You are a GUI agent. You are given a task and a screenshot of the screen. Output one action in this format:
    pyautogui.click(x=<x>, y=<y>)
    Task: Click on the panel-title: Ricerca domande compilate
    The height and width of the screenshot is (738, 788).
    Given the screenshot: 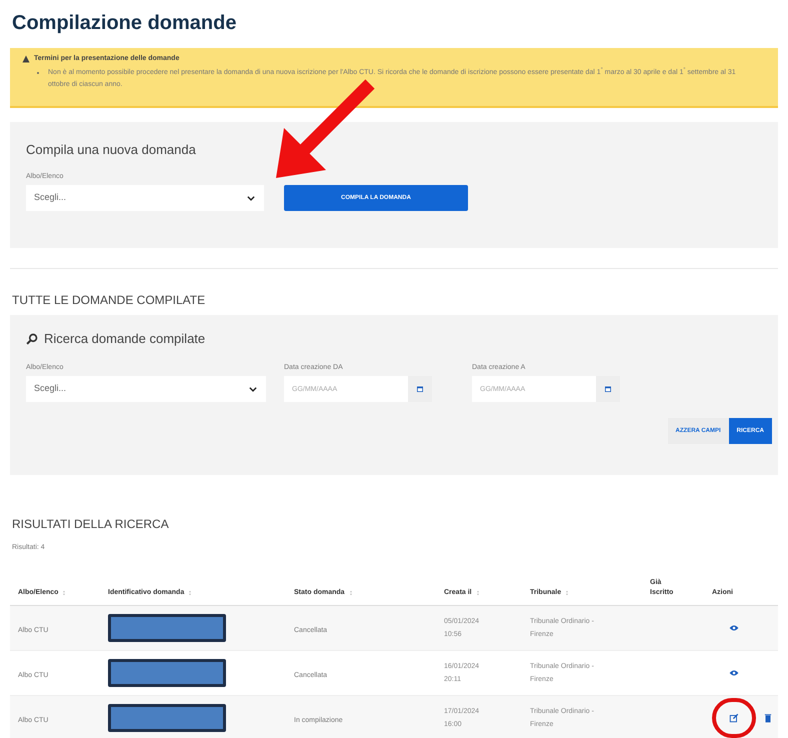 What is the action you would take?
    pyautogui.click(x=125, y=339)
    